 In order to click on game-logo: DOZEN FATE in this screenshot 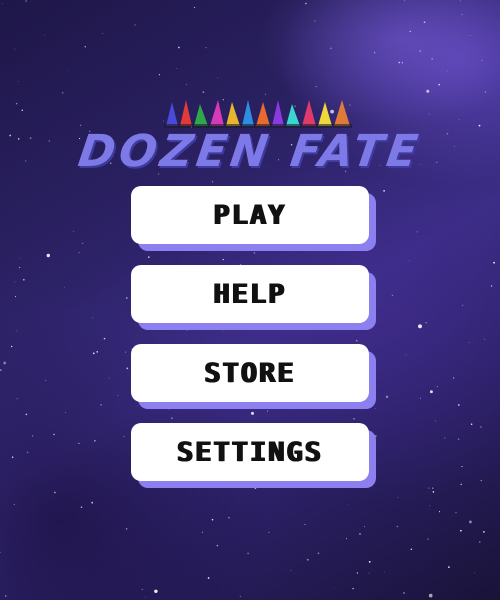, I will do `click(250, 138)`.